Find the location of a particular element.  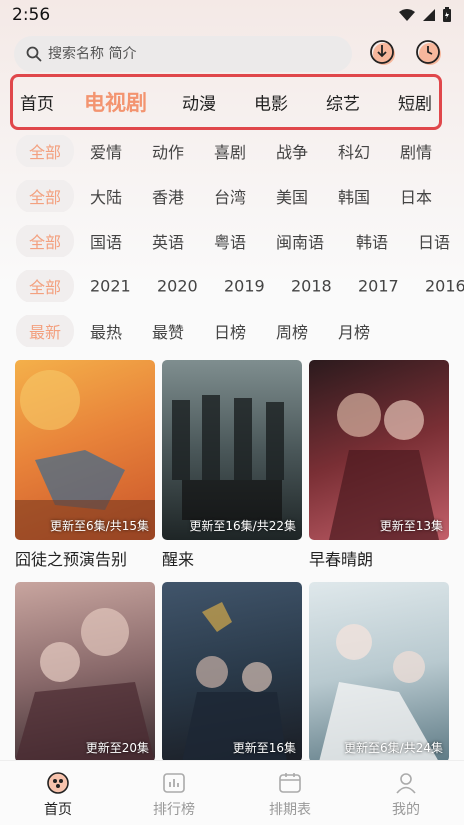

video-title: 囧徒之预演告别 is located at coordinates (85, 558).